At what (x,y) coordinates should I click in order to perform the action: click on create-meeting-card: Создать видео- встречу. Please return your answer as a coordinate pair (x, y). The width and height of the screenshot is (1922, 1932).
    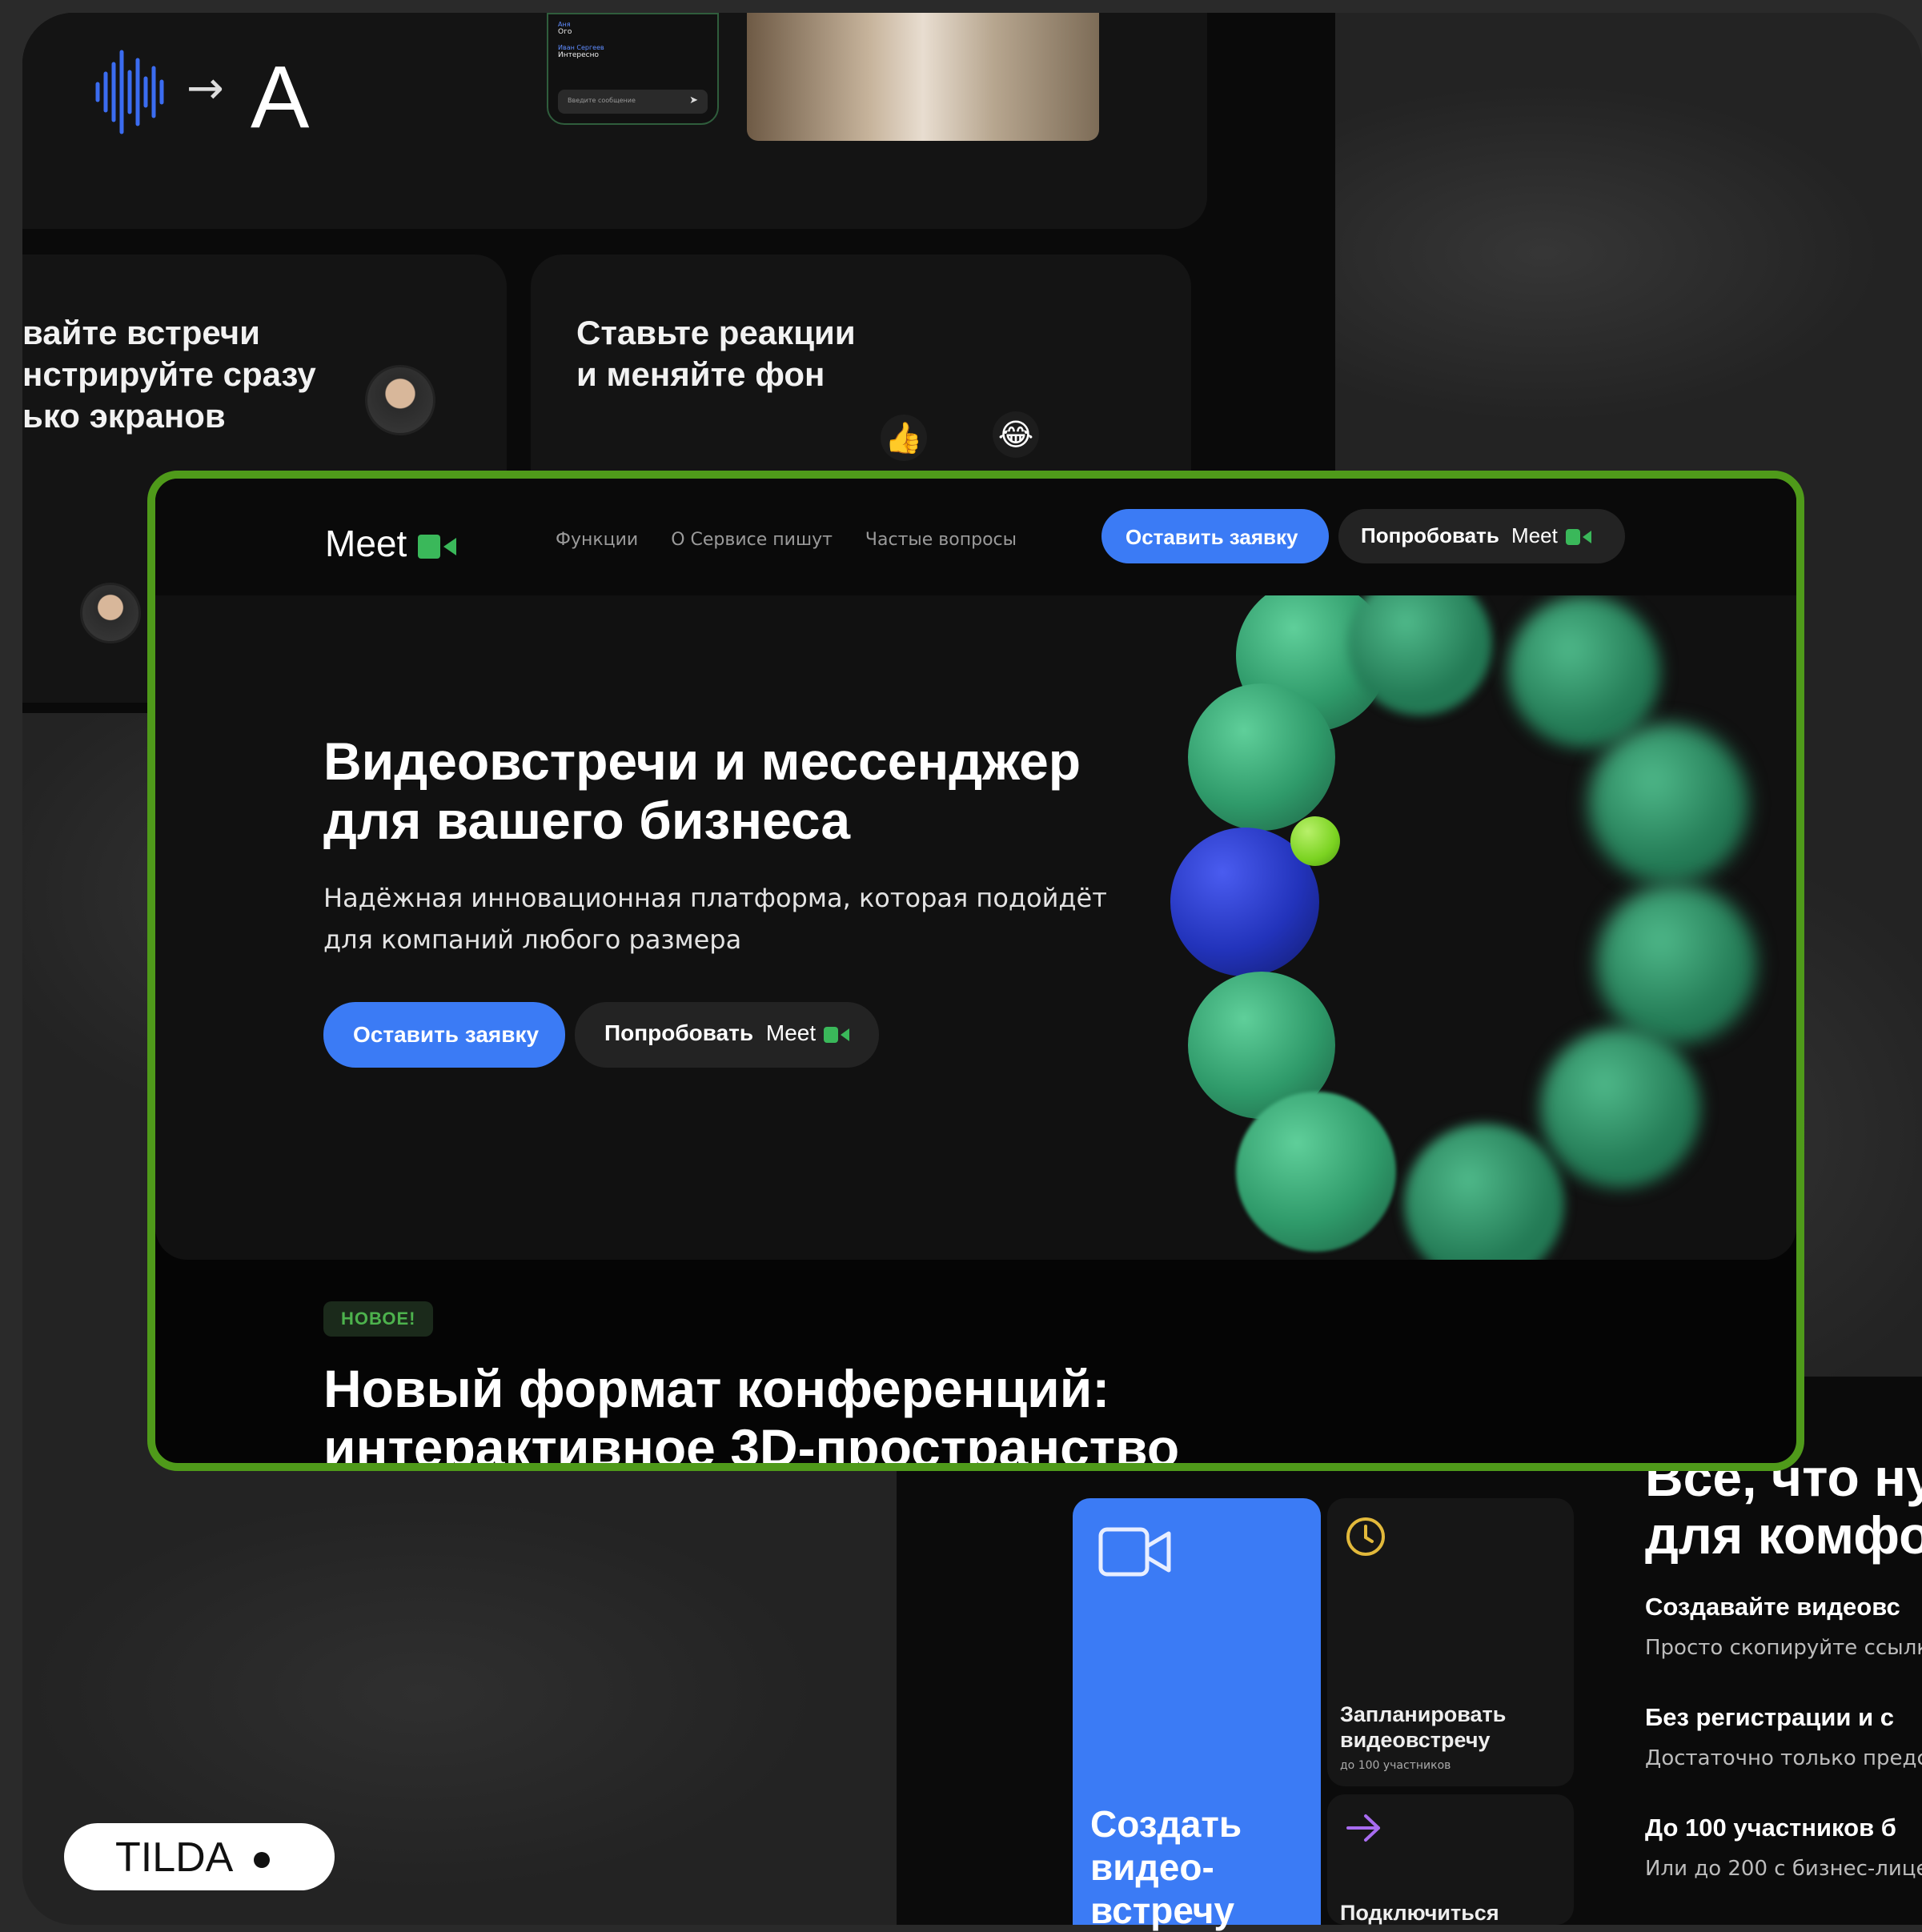
    Looking at the image, I should click on (1197, 1714).